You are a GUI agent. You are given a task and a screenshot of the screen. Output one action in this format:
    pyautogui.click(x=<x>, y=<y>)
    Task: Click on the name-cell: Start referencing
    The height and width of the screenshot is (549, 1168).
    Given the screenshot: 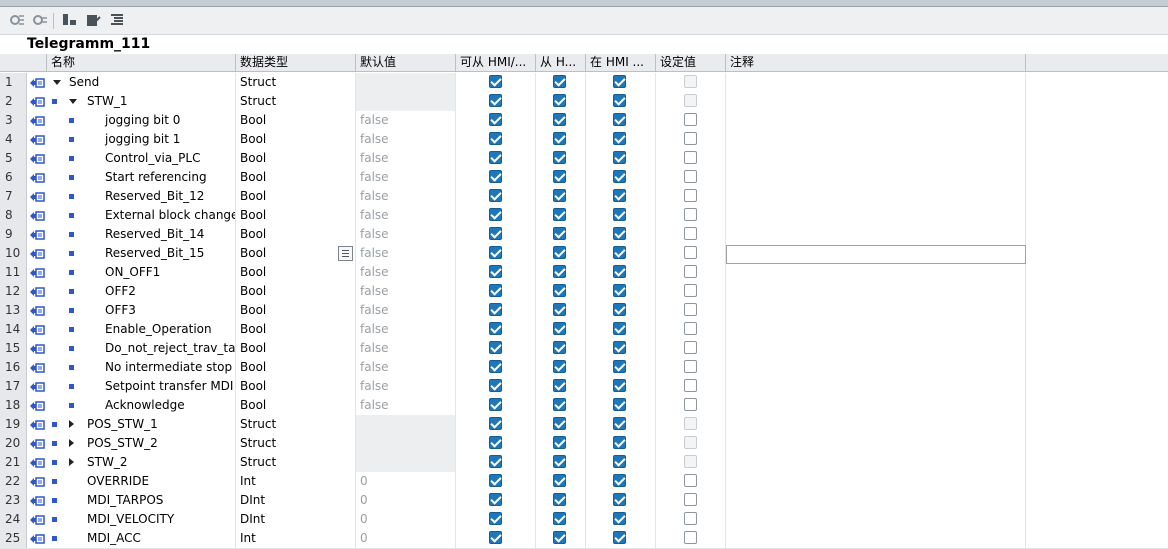 What is the action you would take?
    pyautogui.click(x=141, y=177)
    